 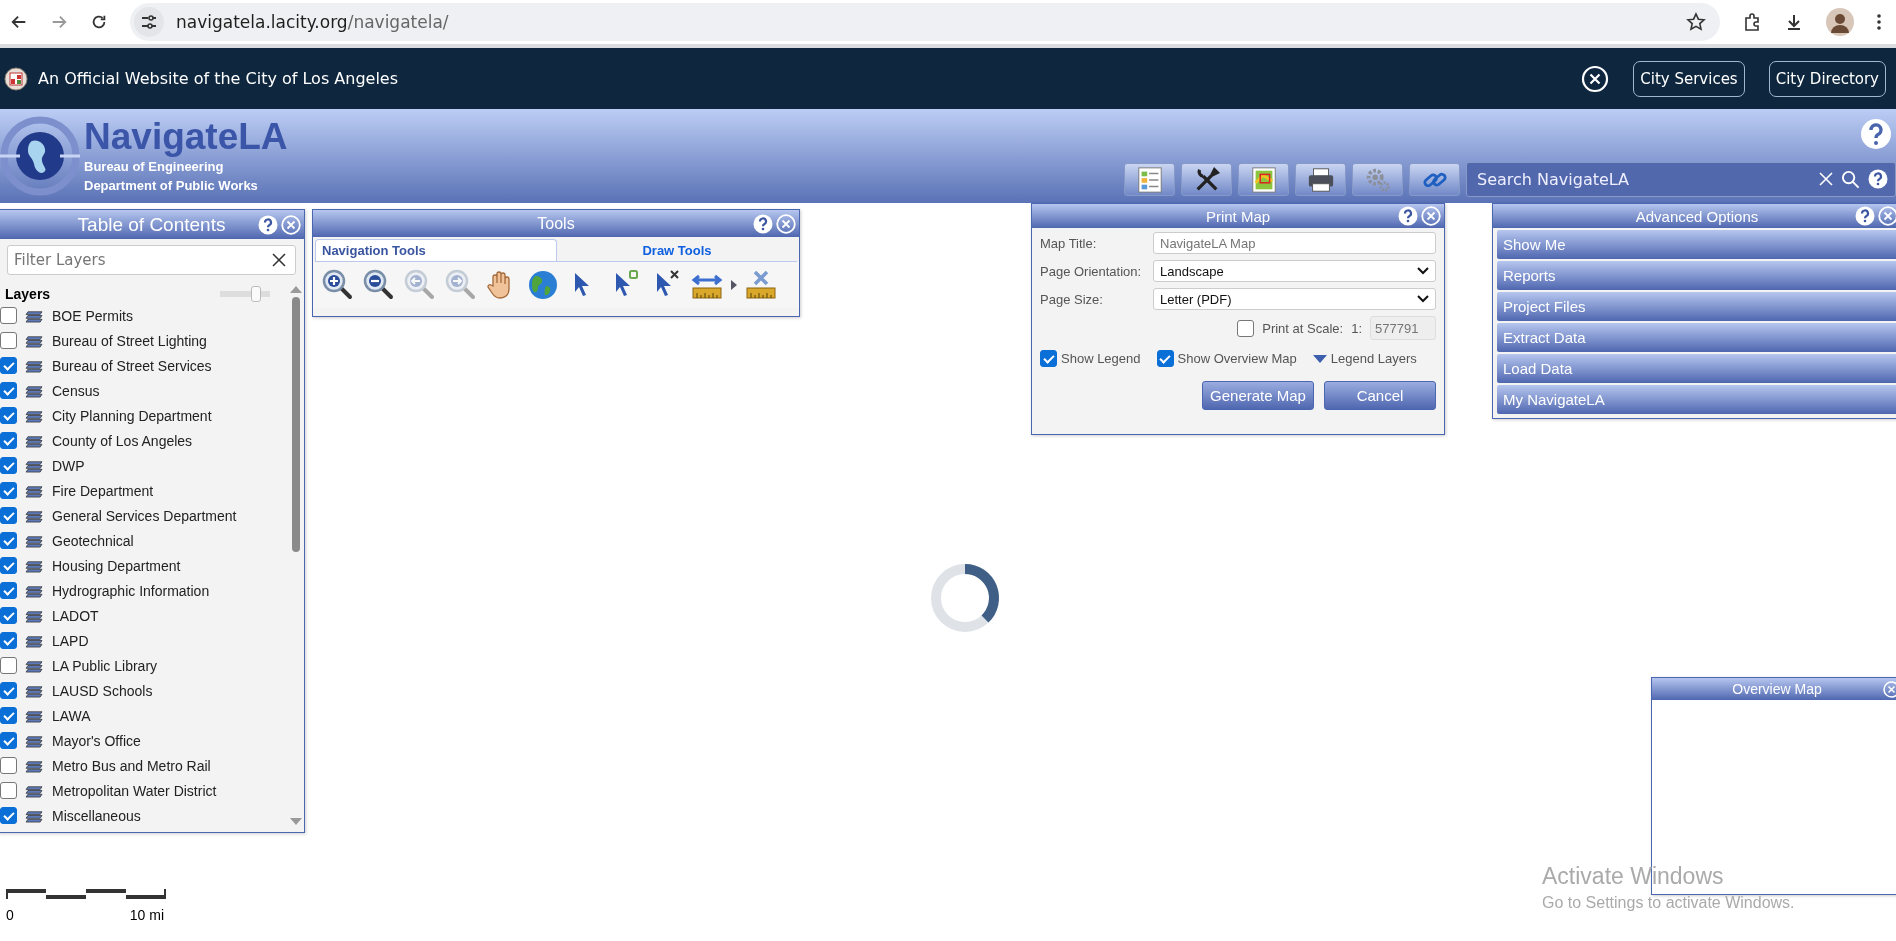 What do you see at coordinates (99, 22) in the screenshot?
I see `reload-icon` at bounding box center [99, 22].